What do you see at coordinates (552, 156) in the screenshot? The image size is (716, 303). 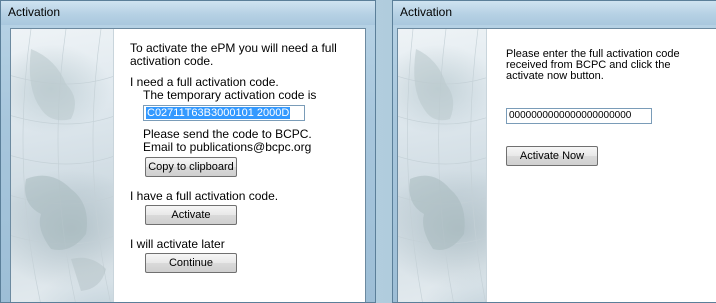 I see `activate-now-button: Activate Now` at bounding box center [552, 156].